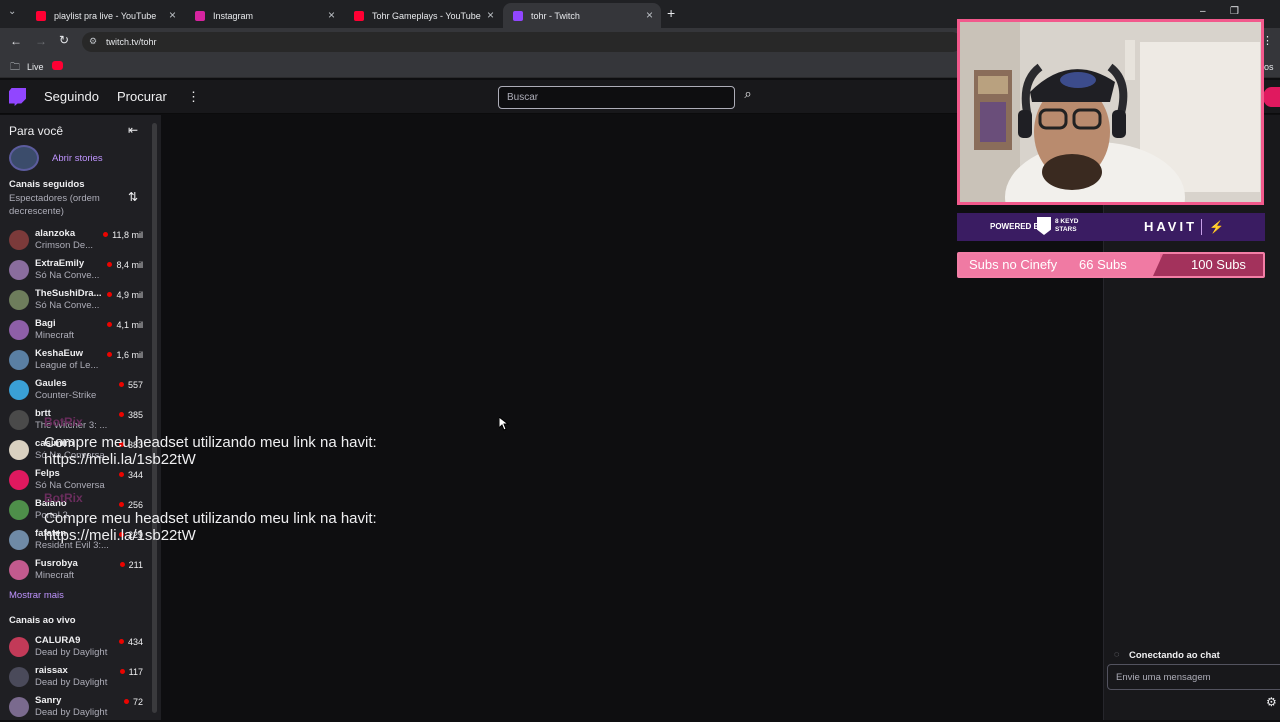 The width and height of the screenshot is (1280, 722). I want to click on tab-list-icon: ⌄, so click(12, 11).